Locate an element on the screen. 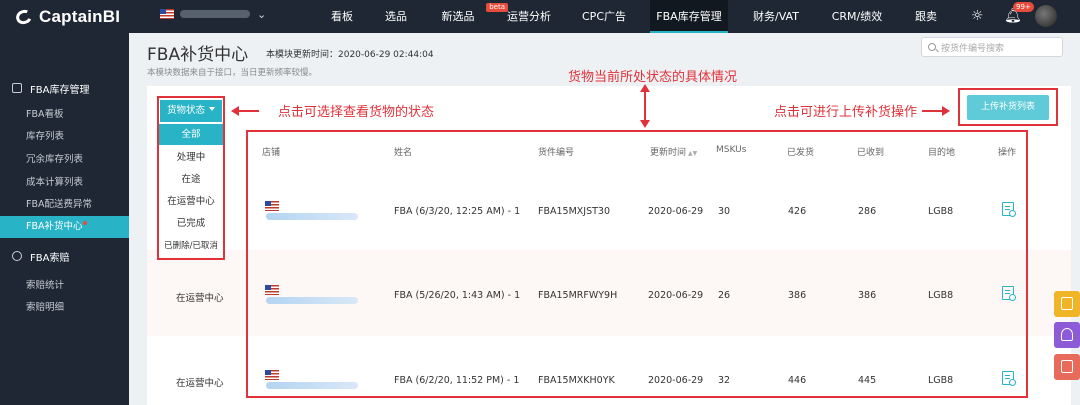 The width and height of the screenshot is (1080, 405). sidebar-group-label: FBA库存管理 is located at coordinates (60, 90).